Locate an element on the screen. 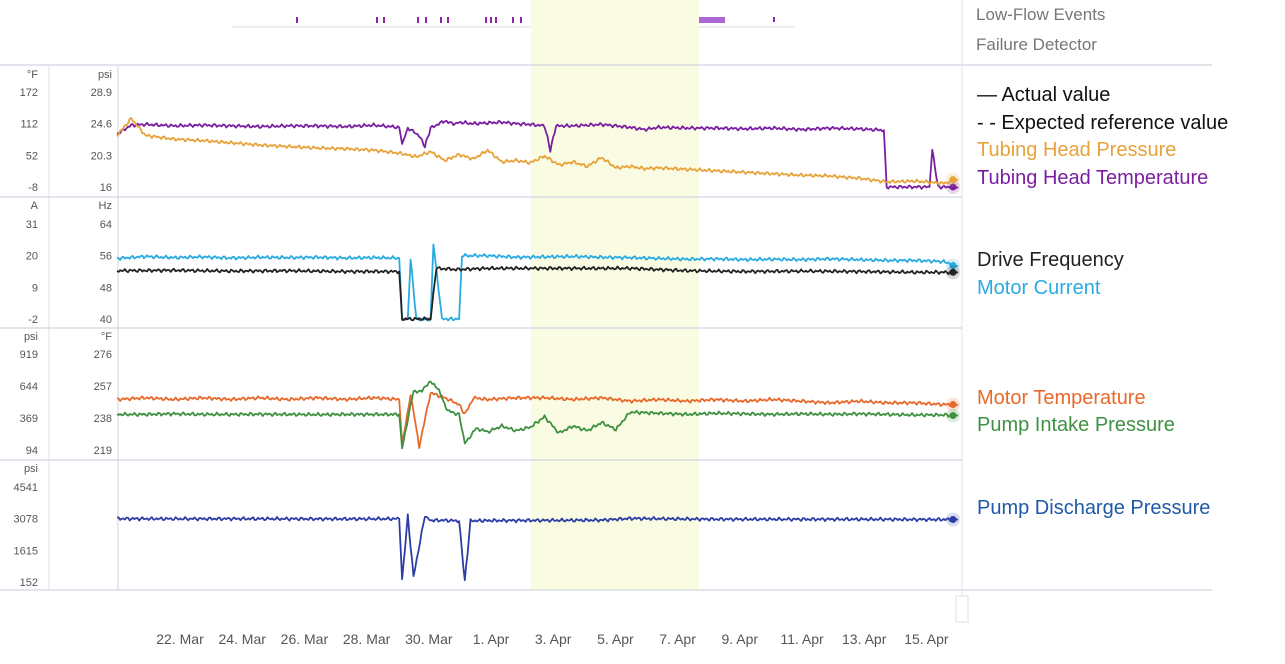  panel-1-right-unit: Hz is located at coordinates (105, 206).